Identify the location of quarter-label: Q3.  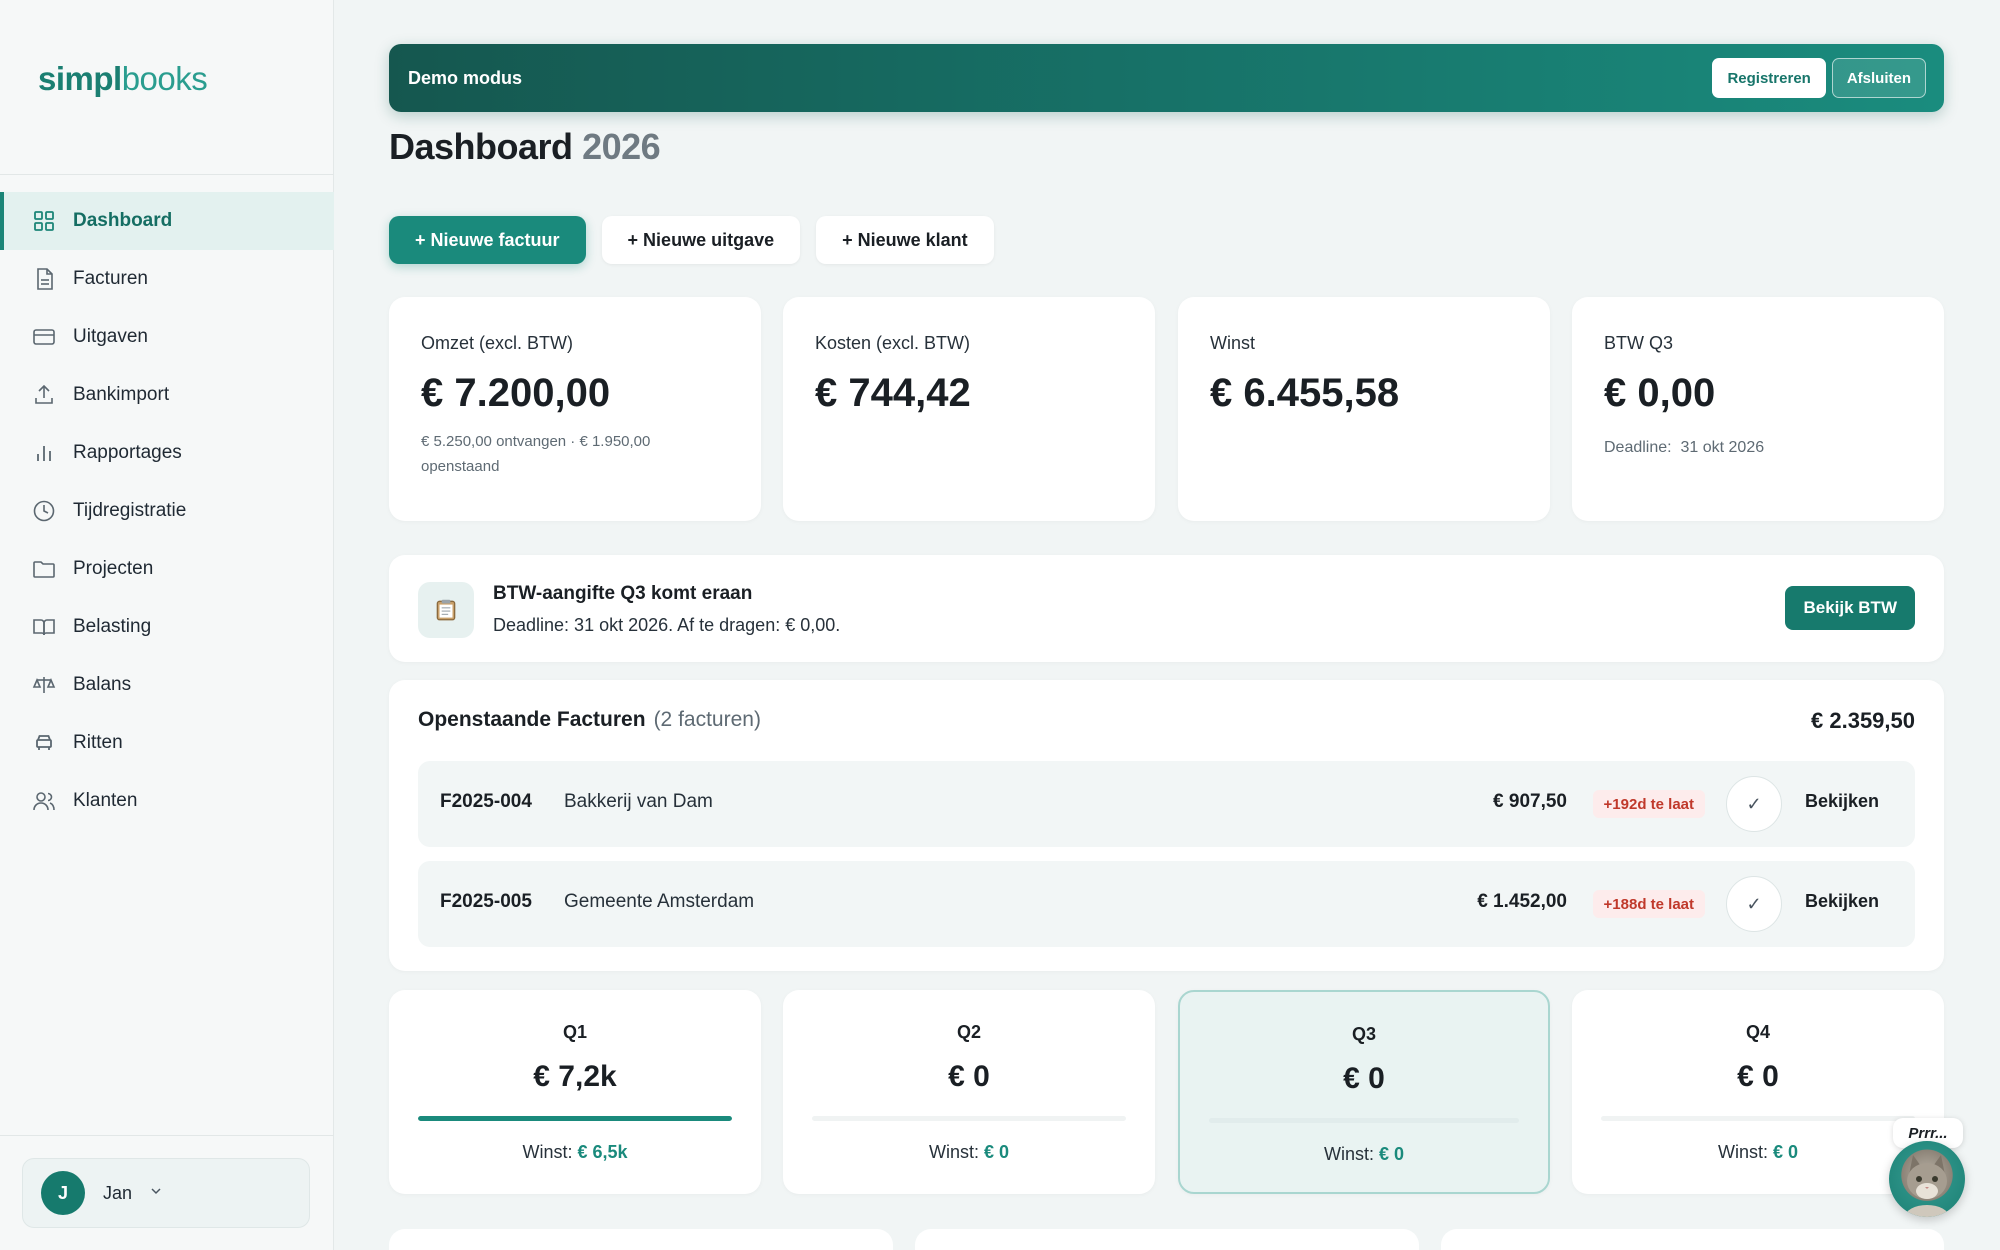
(1363, 1034).